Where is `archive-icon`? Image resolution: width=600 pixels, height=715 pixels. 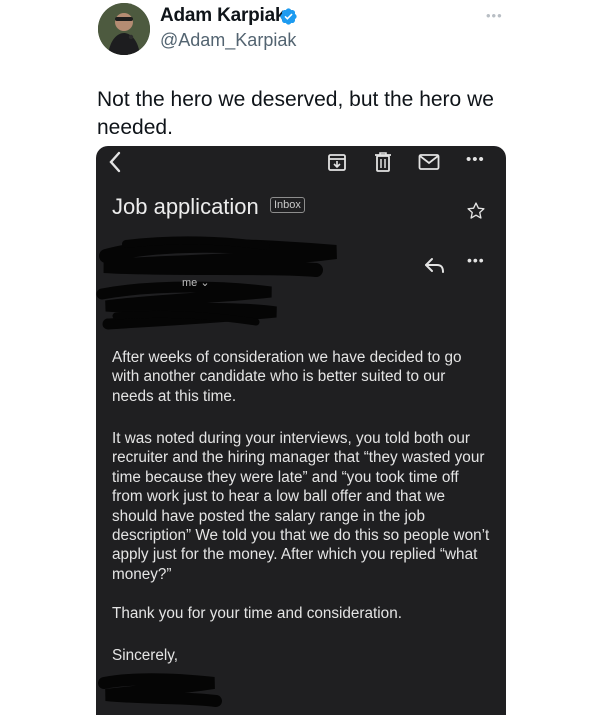 archive-icon is located at coordinates (337, 162).